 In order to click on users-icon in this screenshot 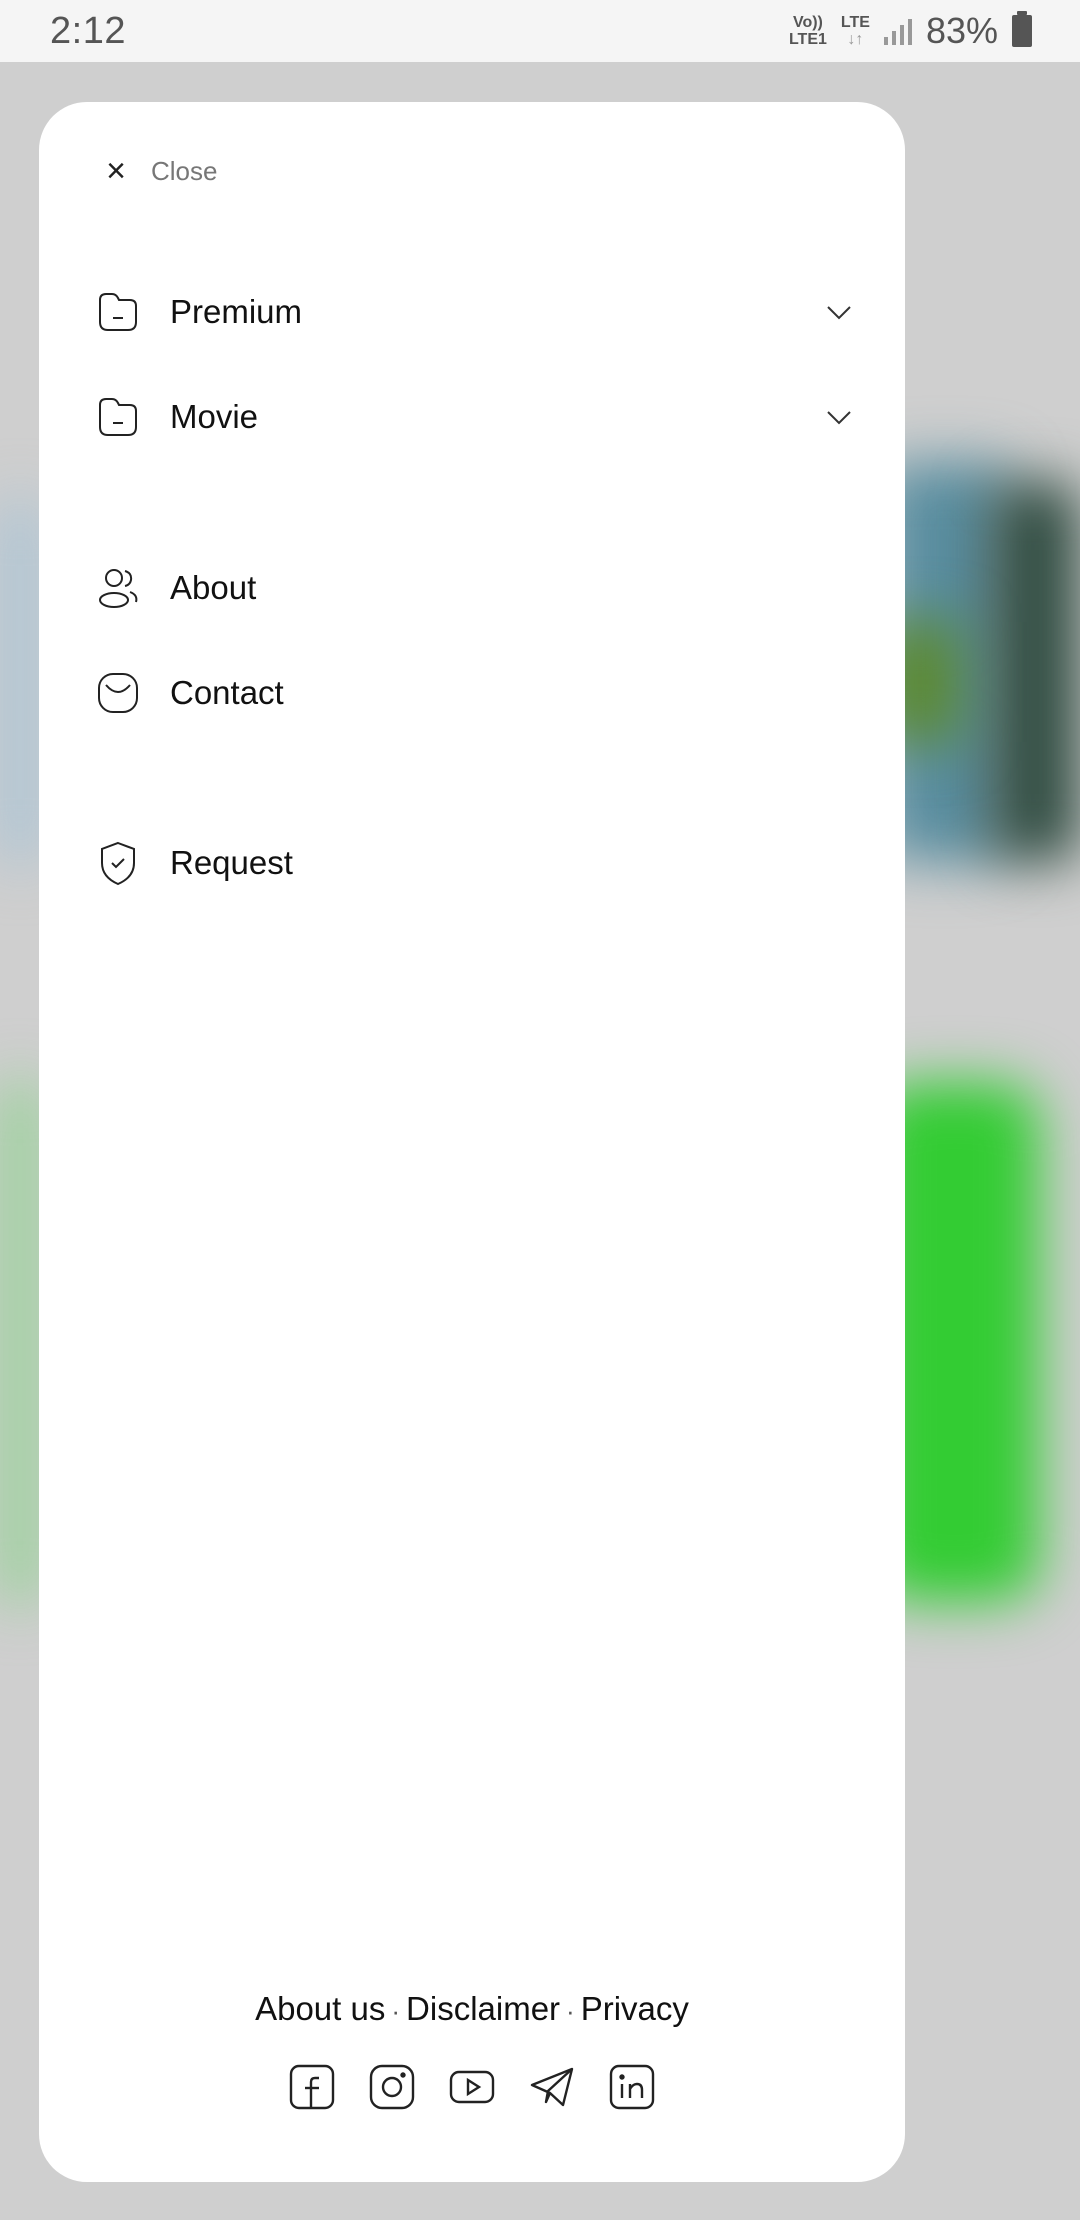, I will do `click(118, 588)`.